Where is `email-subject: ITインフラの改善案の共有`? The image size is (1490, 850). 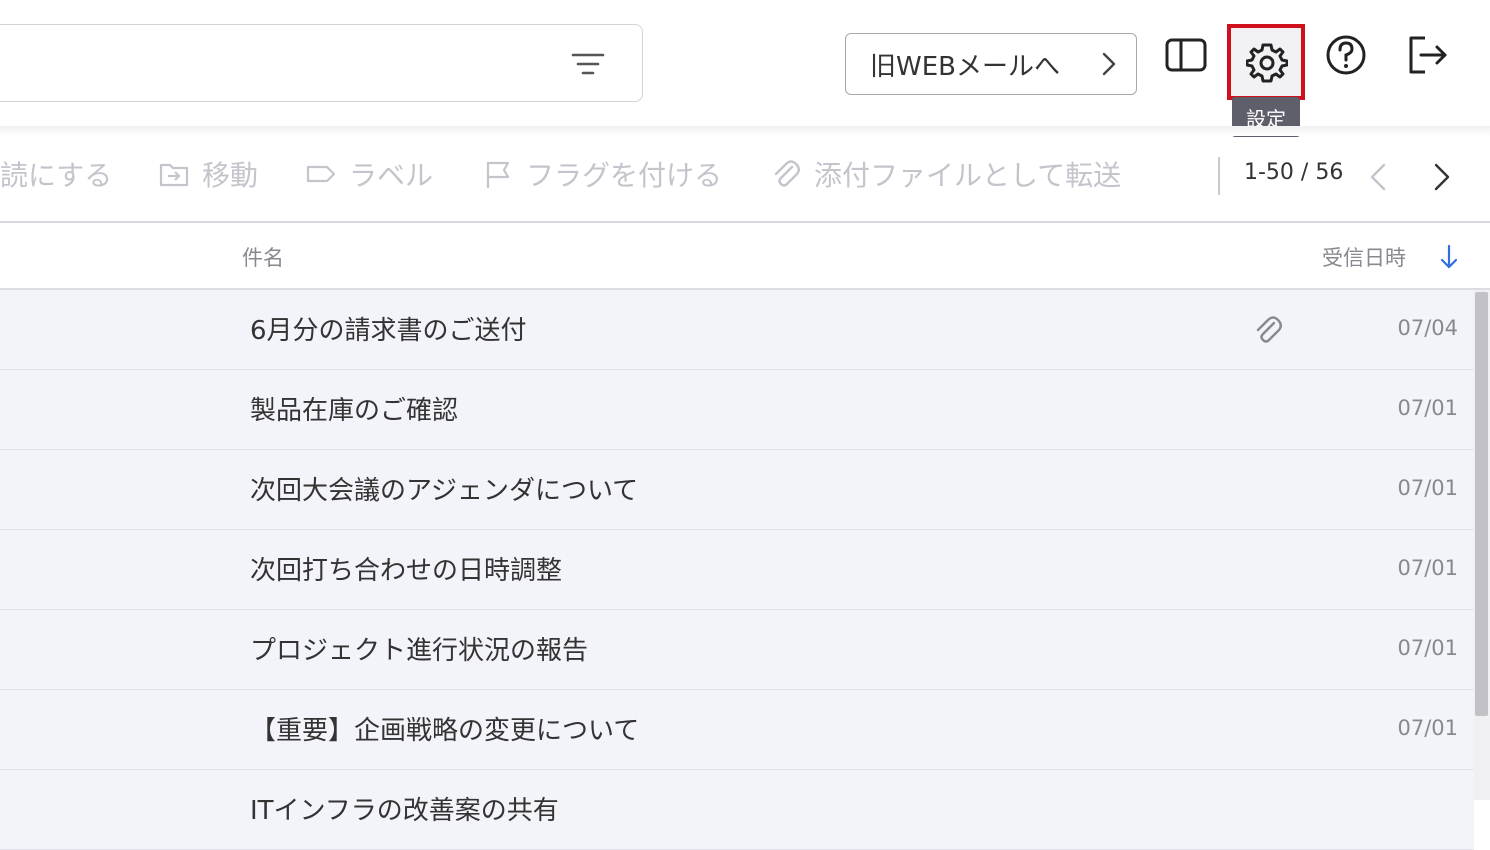
email-subject: ITインフラの改善案の共有 is located at coordinates (404, 811).